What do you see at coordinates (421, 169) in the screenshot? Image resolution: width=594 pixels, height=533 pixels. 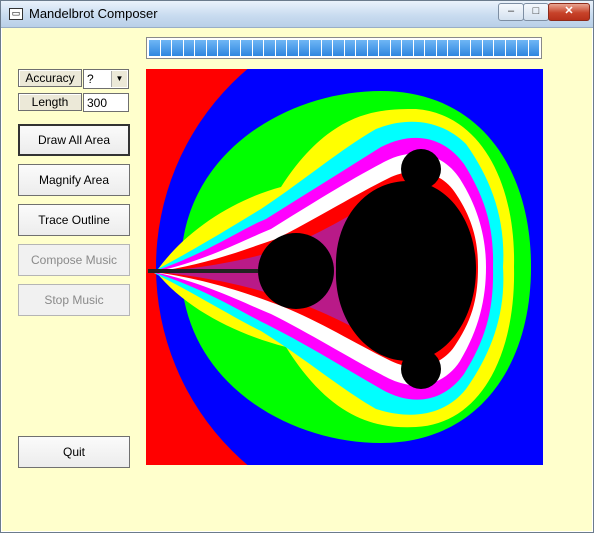 I see `top-bulb` at bounding box center [421, 169].